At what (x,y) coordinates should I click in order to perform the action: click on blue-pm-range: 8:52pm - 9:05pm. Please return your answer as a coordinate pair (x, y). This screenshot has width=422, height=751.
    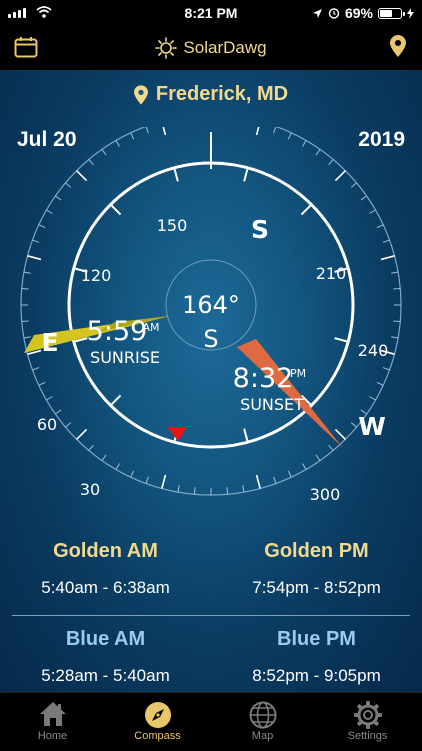
    Looking at the image, I should click on (316, 675).